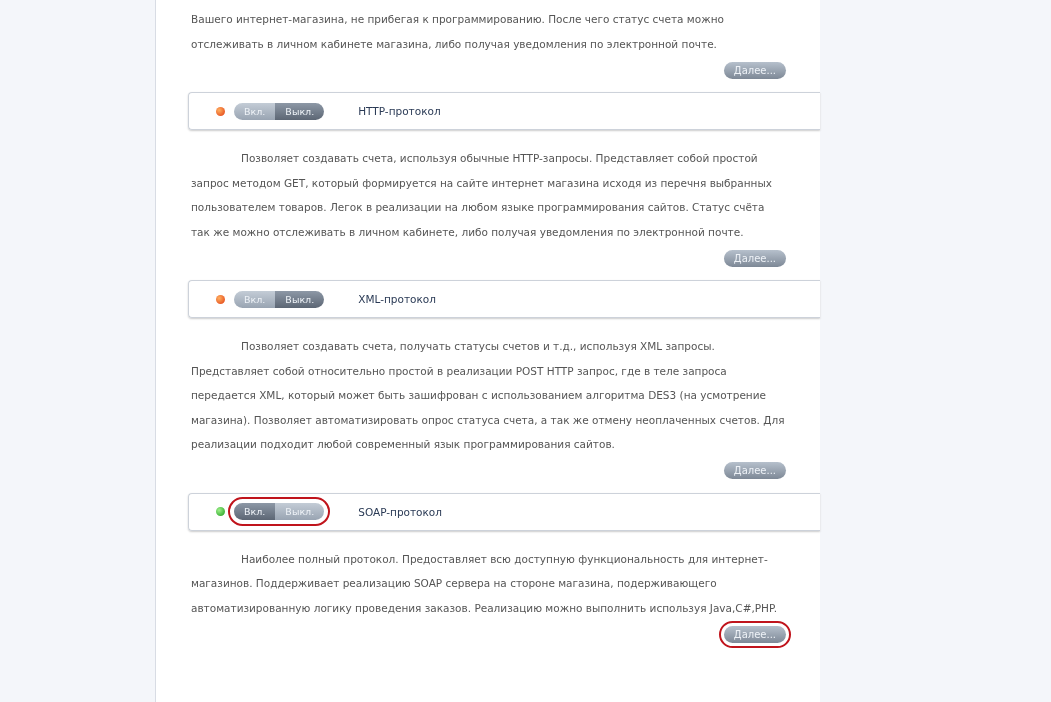 The height and width of the screenshot is (702, 1051). Describe the element at coordinates (400, 511) in the screenshot. I see `protocol-title: SOAP-протокол` at that location.